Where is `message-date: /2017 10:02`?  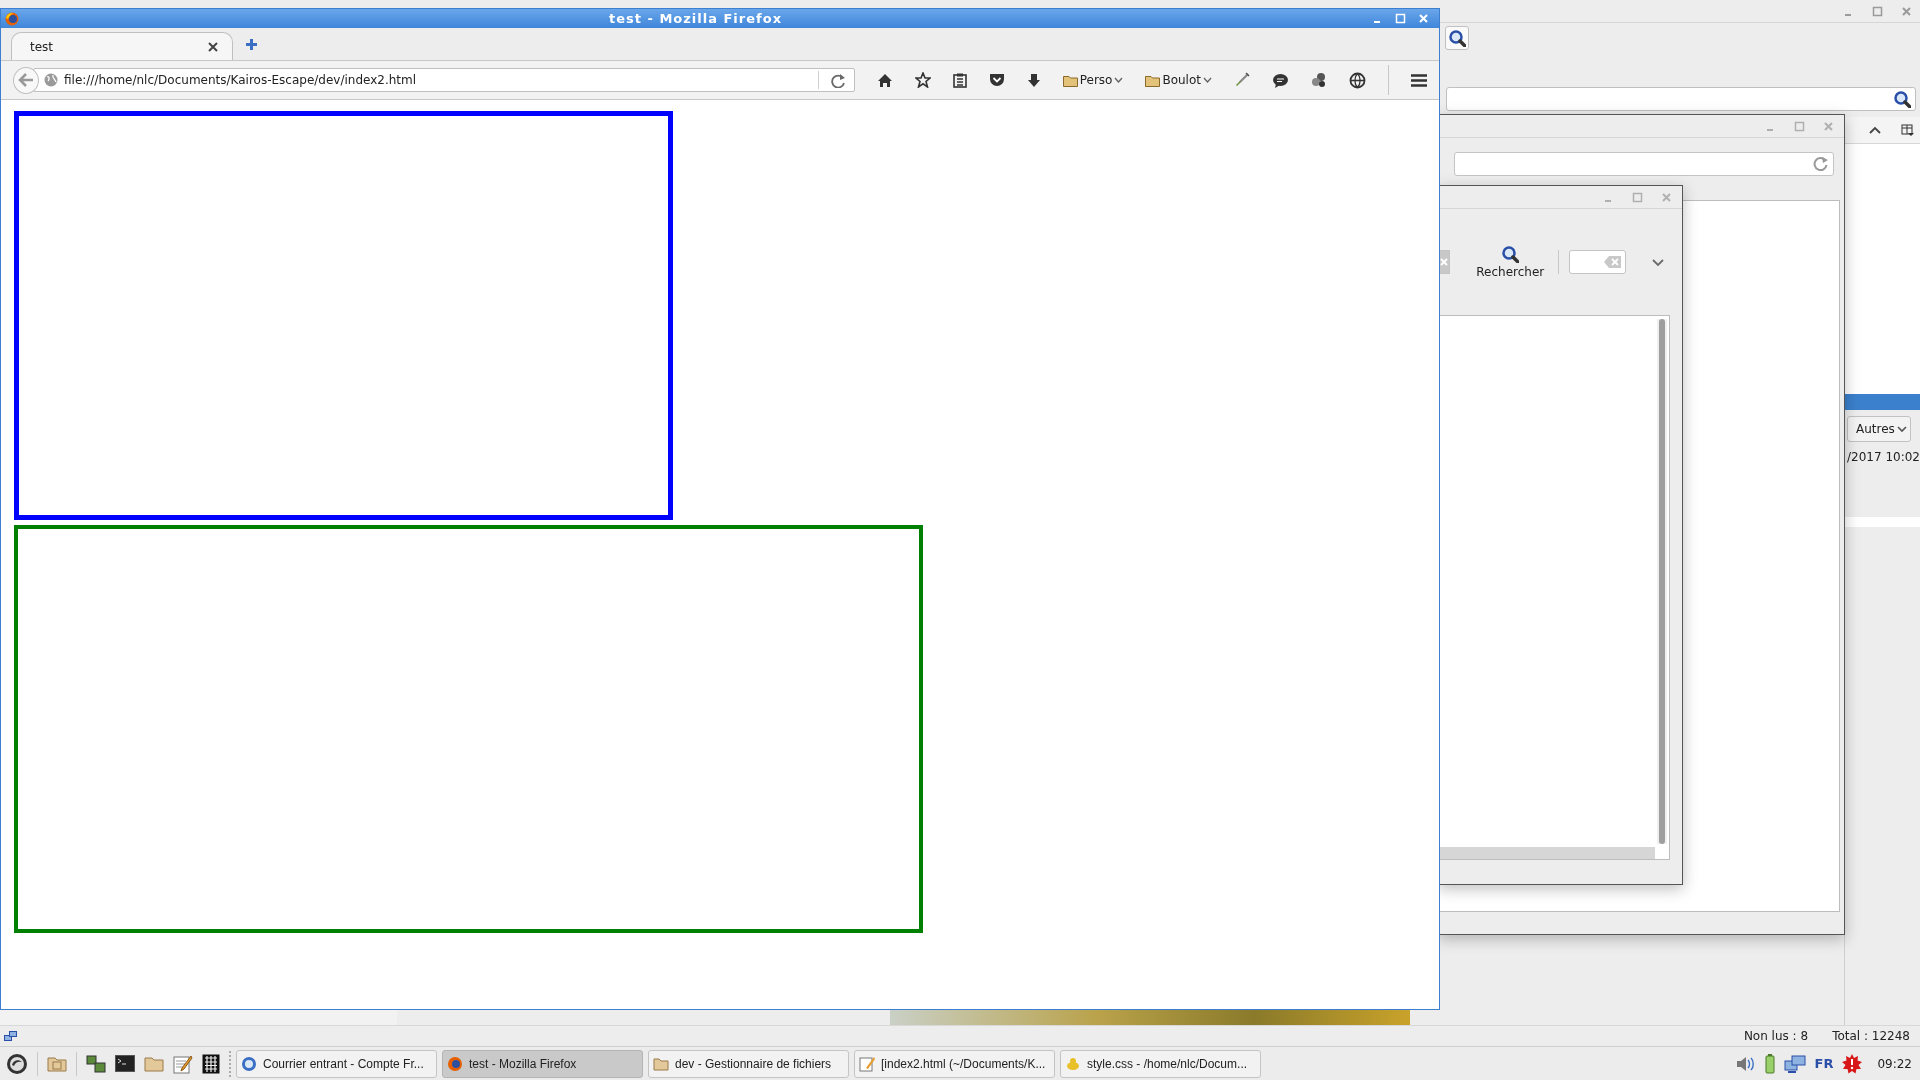 message-date: /2017 10:02 is located at coordinates (1883, 457).